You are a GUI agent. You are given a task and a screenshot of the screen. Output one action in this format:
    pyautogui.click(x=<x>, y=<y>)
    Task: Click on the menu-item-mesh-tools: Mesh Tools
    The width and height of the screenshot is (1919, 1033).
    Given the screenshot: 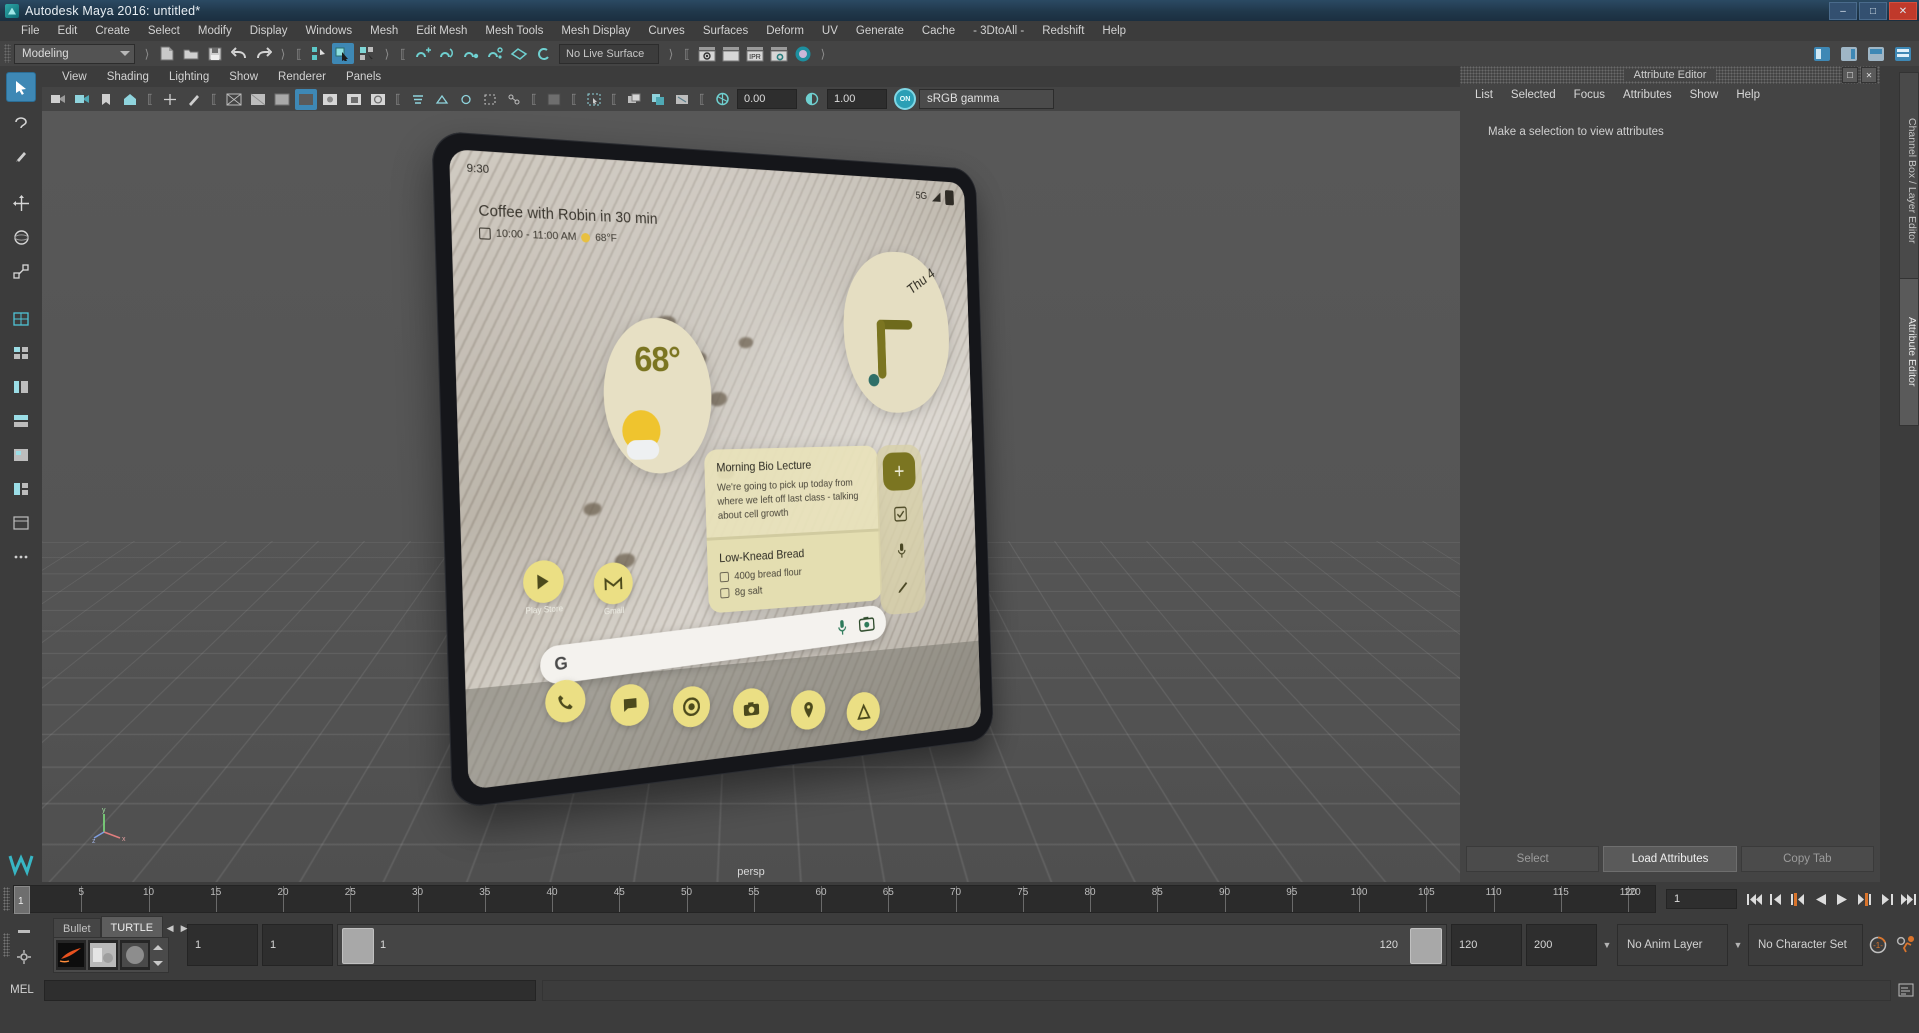 What is the action you would take?
    pyautogui.click(x=514, y=31)
    